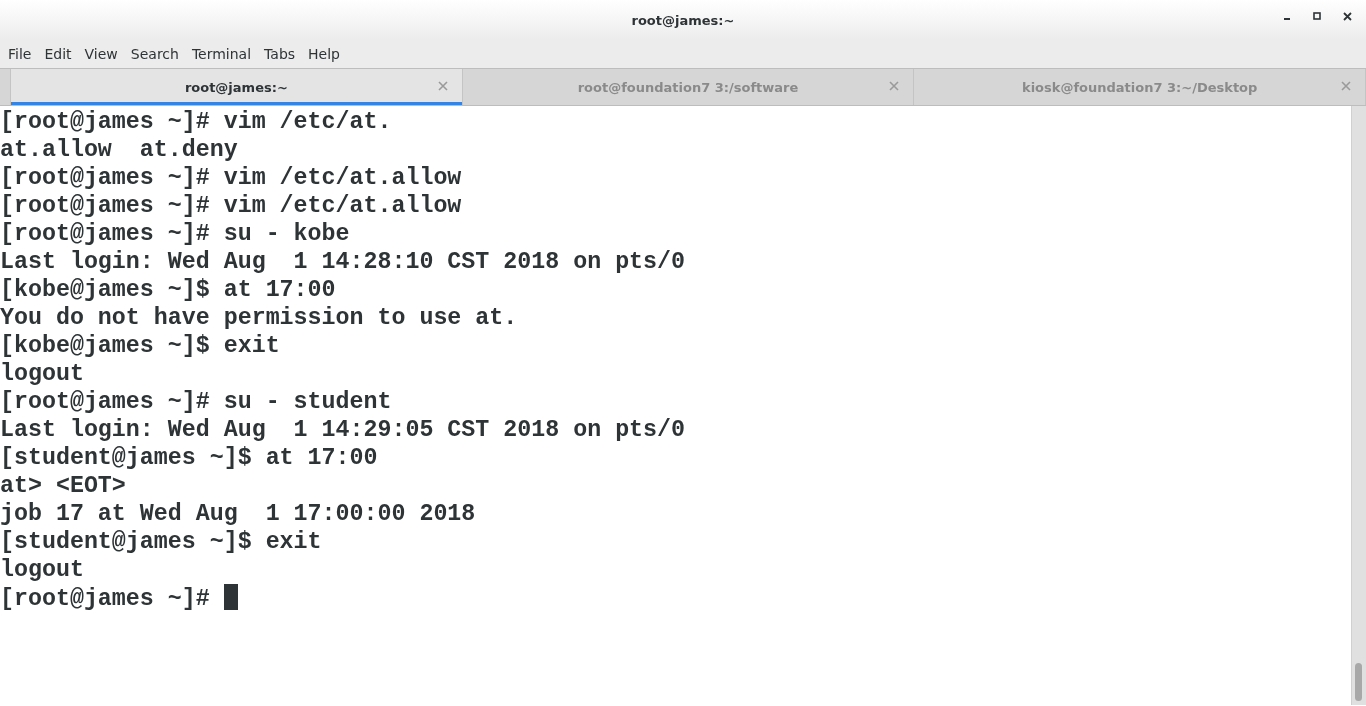 The image size is (1366, 706). What do you see at coordinates (58, 54) in the screenshot?
I see `menu-item: Edit` at bounding box center [58, 54].